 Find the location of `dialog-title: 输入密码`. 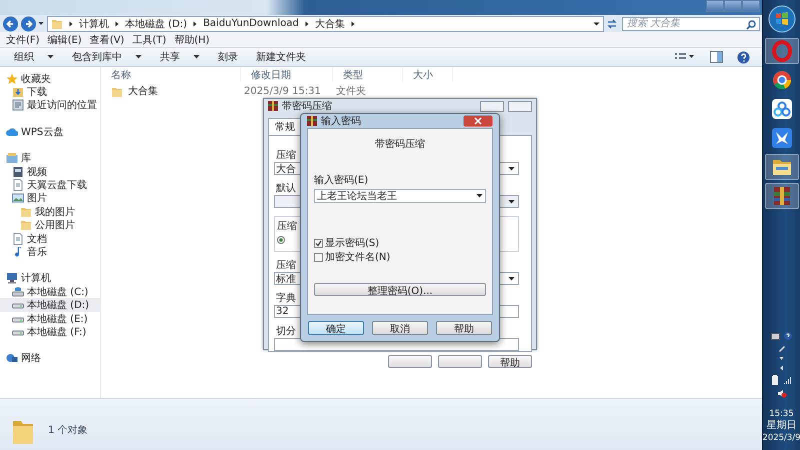

dialog-title: 输入密码 is located at coordinates (341, 121).